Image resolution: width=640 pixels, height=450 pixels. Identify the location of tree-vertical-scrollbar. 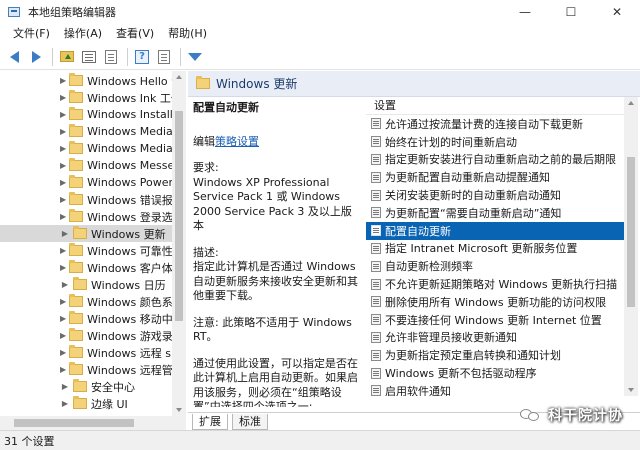
(179, 243).